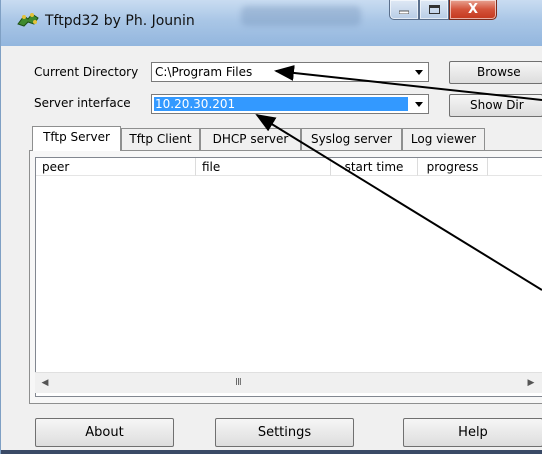  I want to click on current-directory-label: Current Directory, so click(86, 72).